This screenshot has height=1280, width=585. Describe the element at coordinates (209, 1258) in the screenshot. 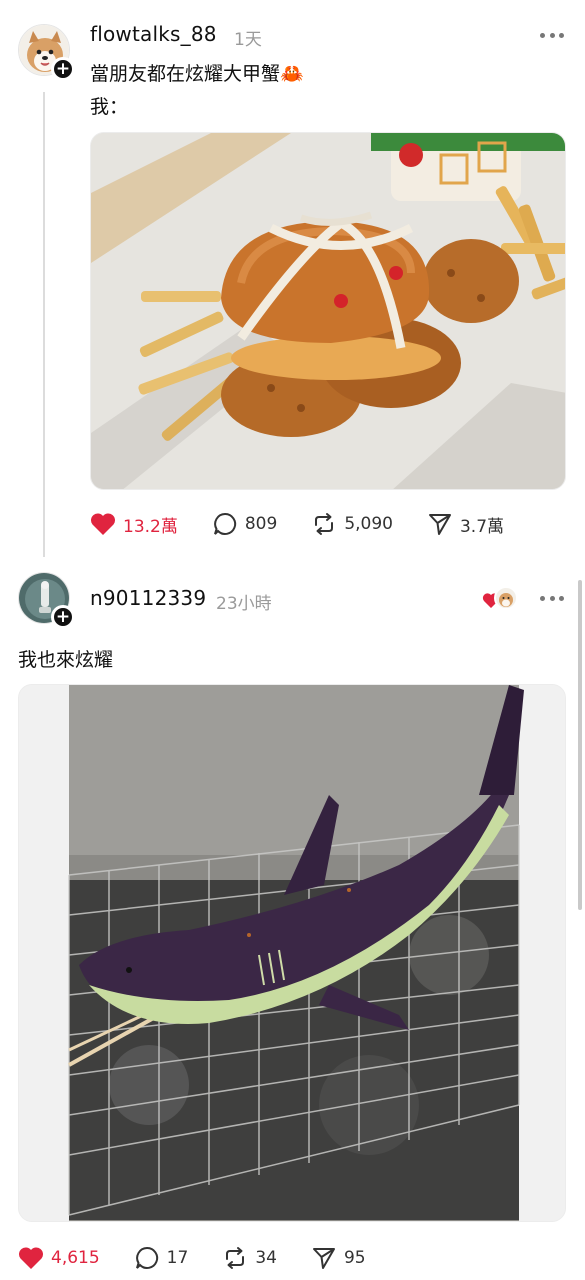

I see `post-actions: 4,615 17 34 95` at that location.